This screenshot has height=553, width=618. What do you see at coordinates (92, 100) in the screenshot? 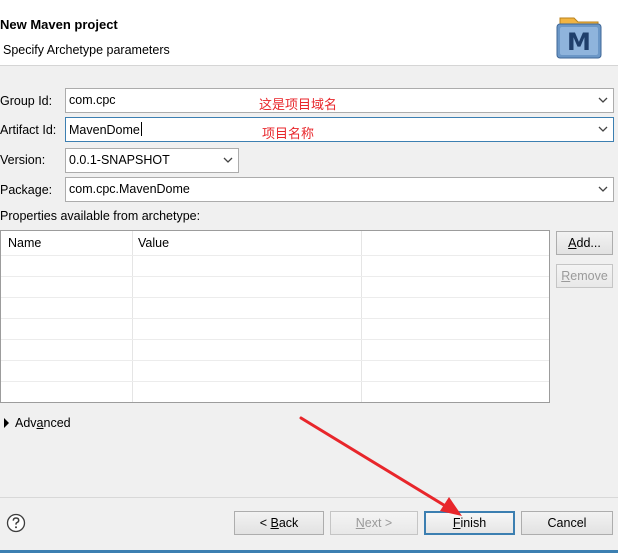
I see `group-id-value: com.cpc` at bounding box center [92, 100].